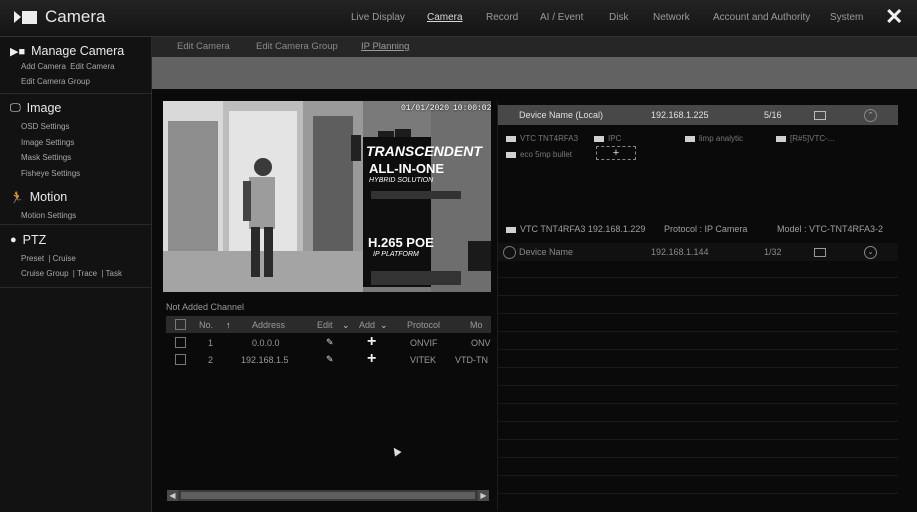 This screenshot has height=512, width=917. What do you see at coordinates (502, 17) in the screenshot?
I see `nav-record: Record` at bounding box center [502, 17].